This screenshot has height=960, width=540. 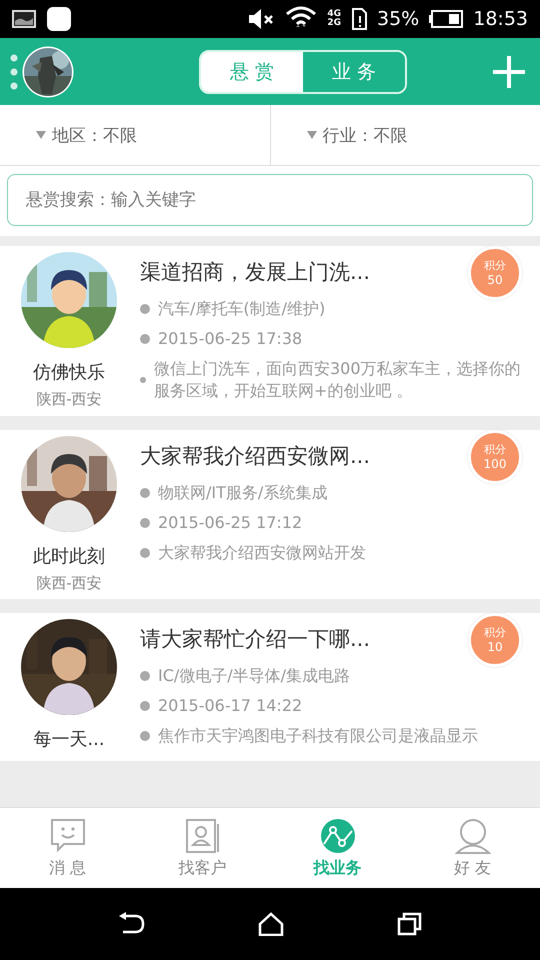 What do you see at coordinates (359, 19) in the screenshot?
I see `sim-card-icon` at bounding box center [359, 19].